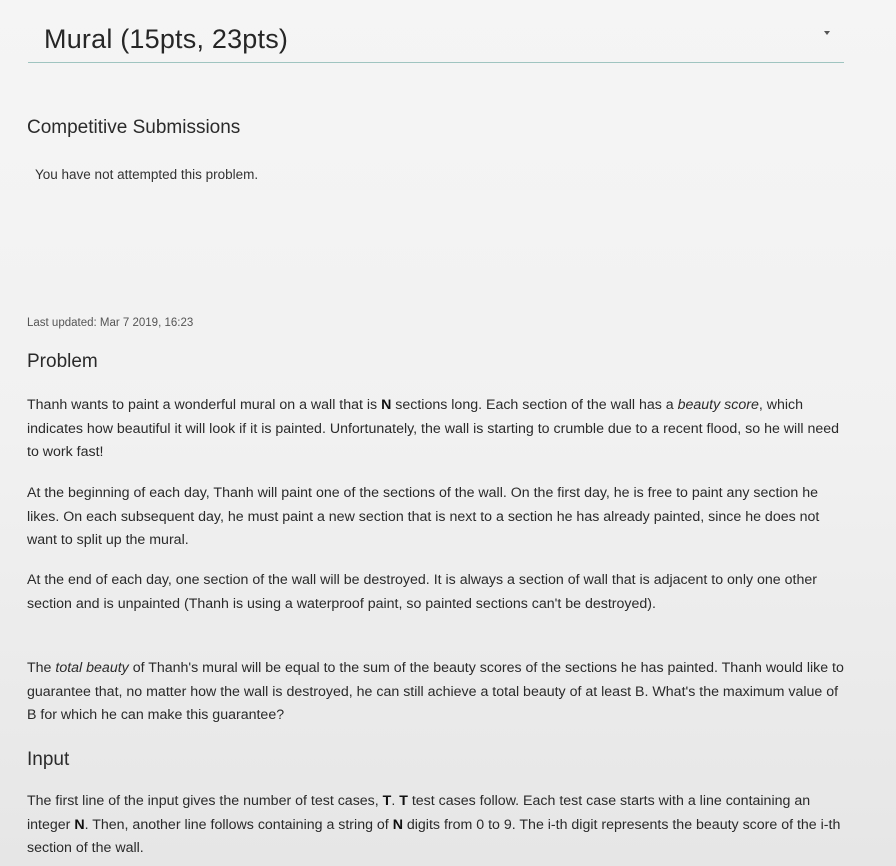 This screenshot has width=896, height=866. I want to click on dropdown-caret-icon, so click(827, 33).